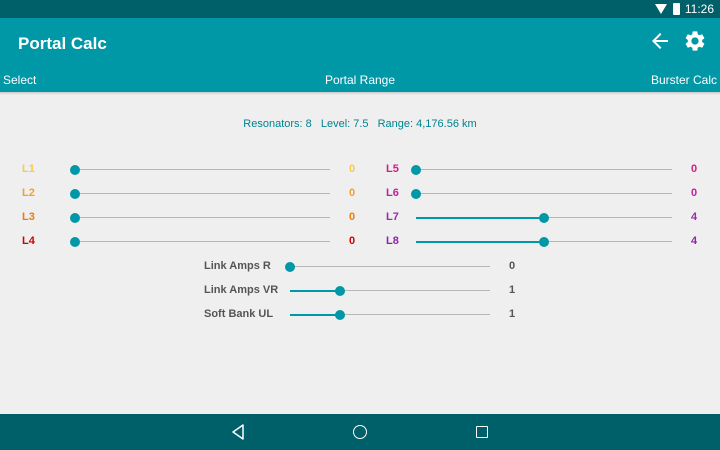  I want to click on resonator-label: L4, so click(28, 241).